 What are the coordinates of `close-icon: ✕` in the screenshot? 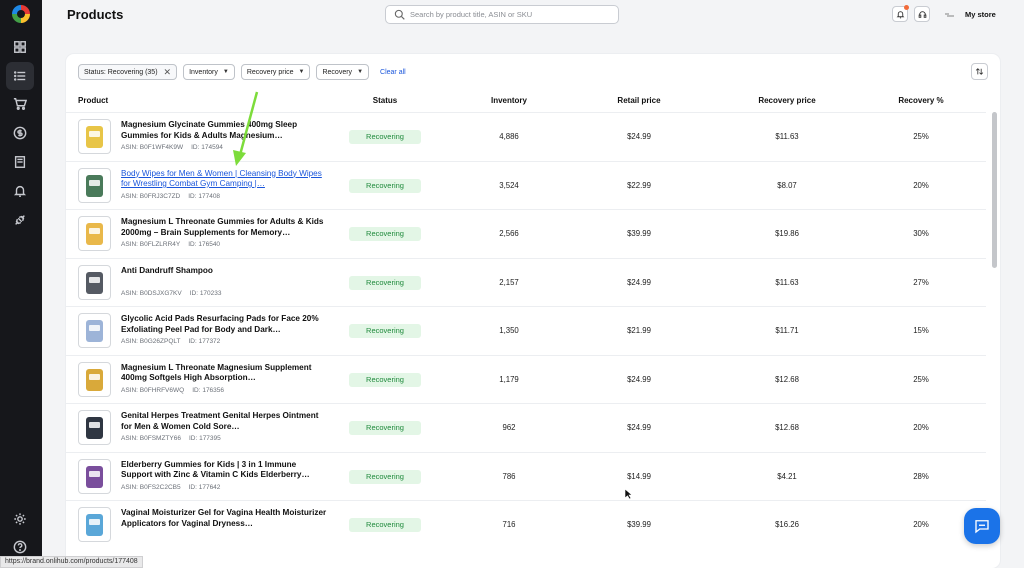 It's located at (168, 72).